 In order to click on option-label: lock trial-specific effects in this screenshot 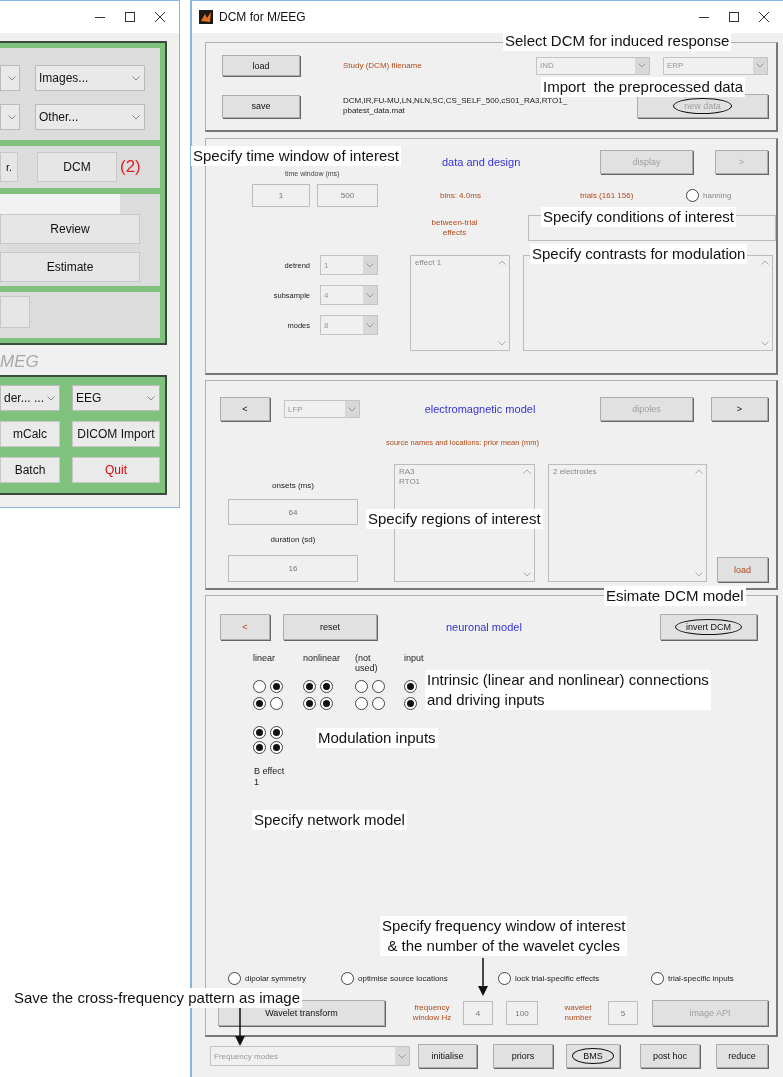, I will do `click(557, 978)`.